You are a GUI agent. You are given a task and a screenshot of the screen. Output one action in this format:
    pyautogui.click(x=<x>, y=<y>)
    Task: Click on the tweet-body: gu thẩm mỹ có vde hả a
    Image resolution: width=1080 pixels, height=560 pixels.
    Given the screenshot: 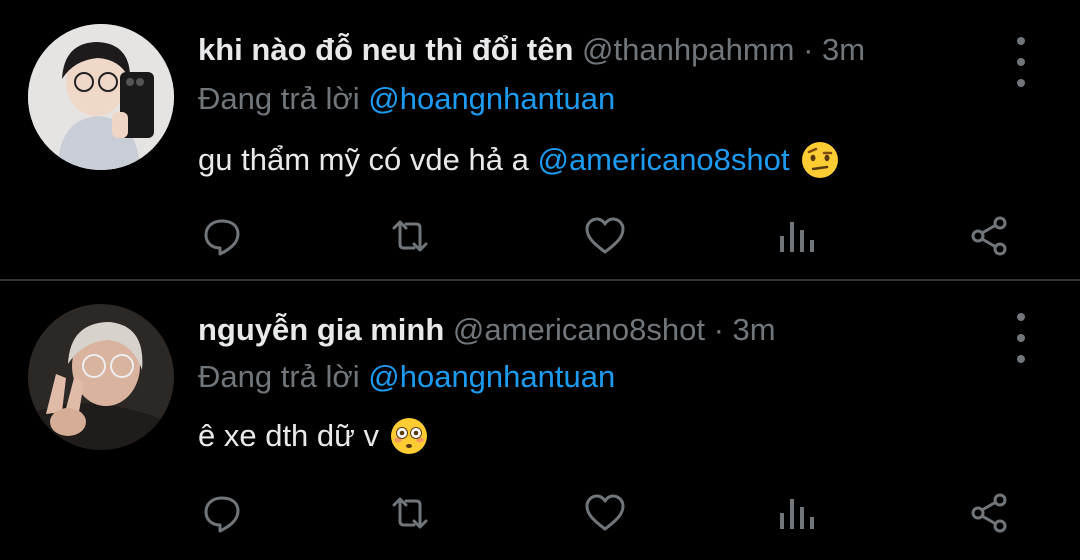 What is the action you would take?
    pyautogui.click(x=363, y=159)
    